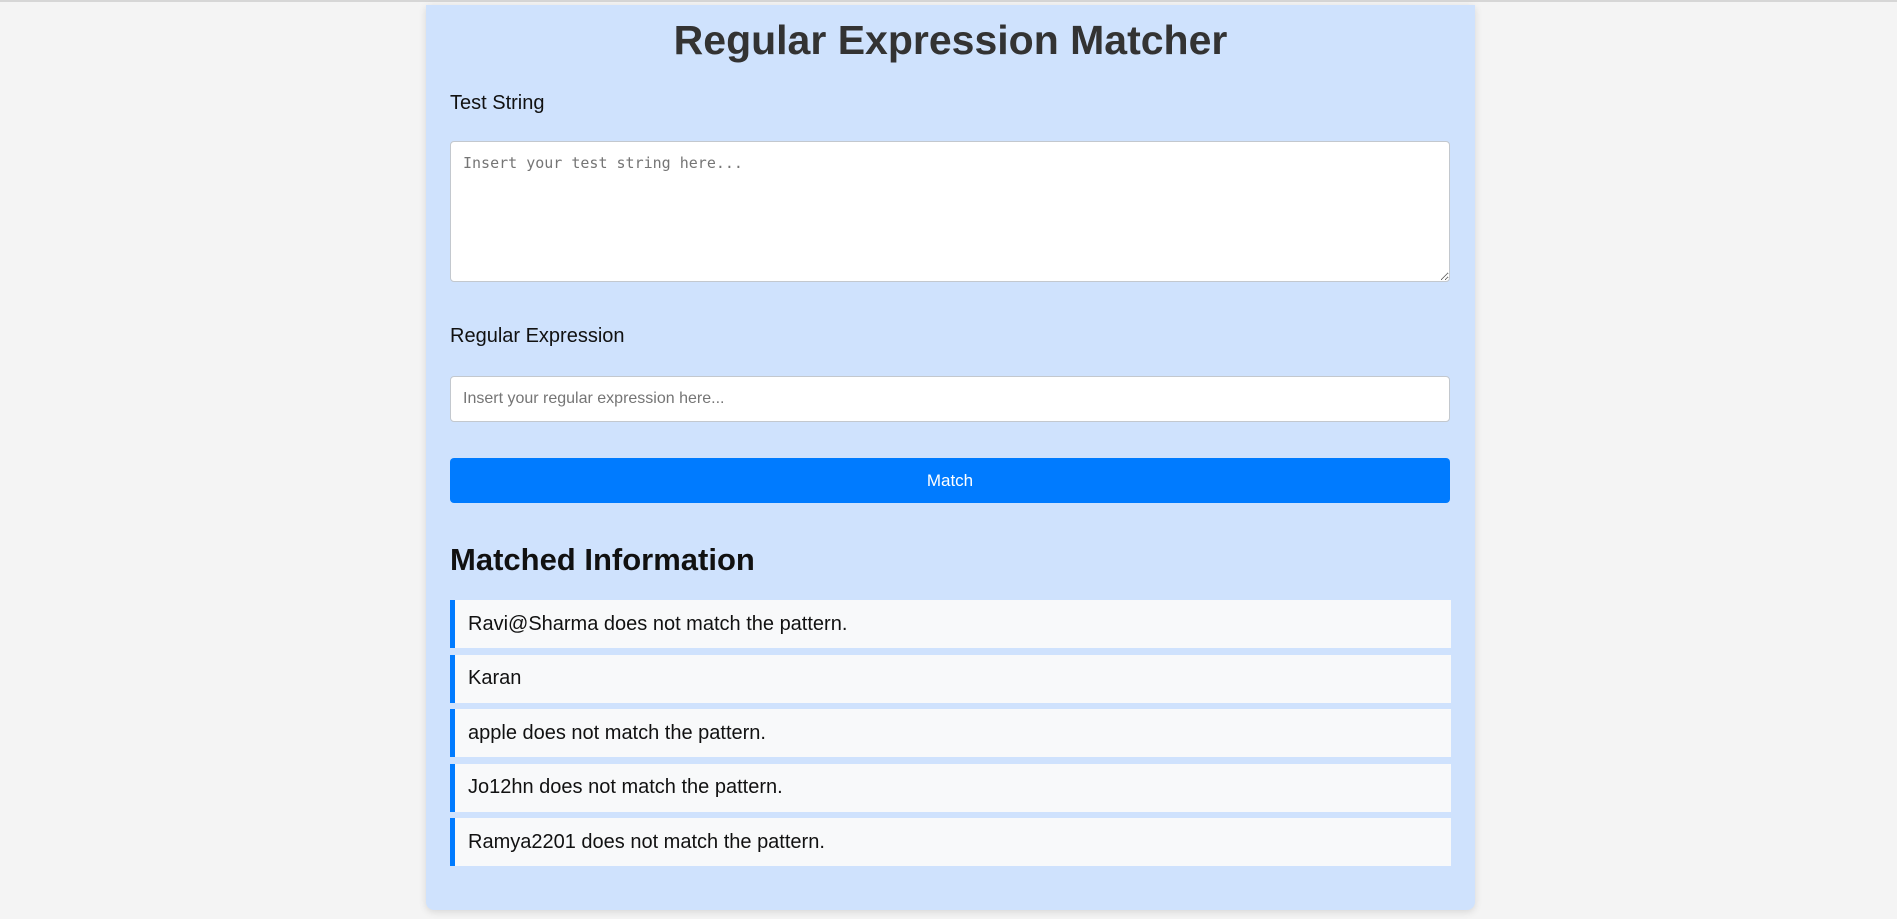 Image resolution: width=1897 pixels, height=919 pixels. Describe the element at coordinates (537, 336) in the screenshot. I see `regex-label: Regular Expression` at that location.